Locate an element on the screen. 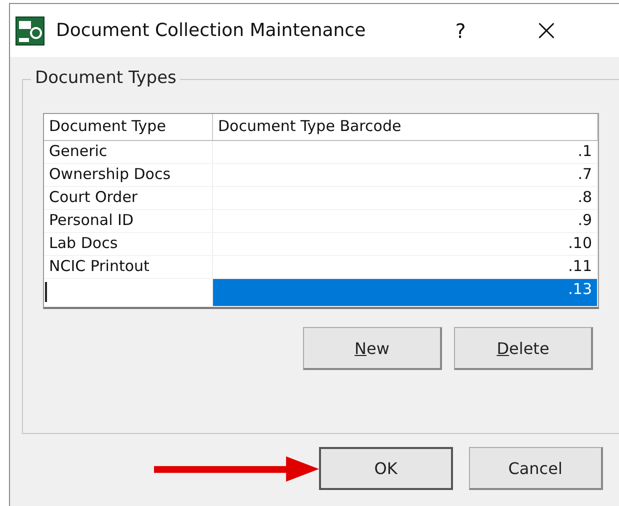 Image resolution: width=619 pixels, height=506 pixels. table-cell: NCIC Printout is located at coordinates (128, 267).